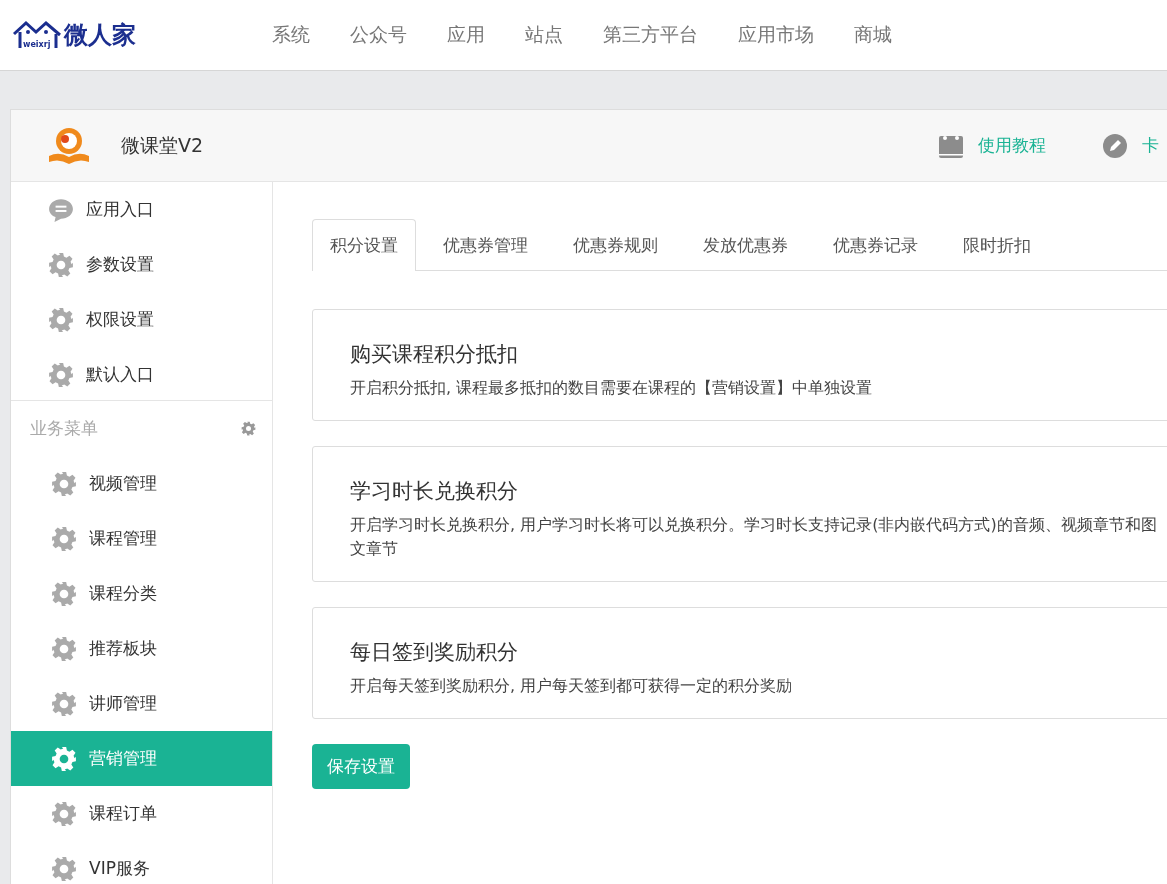 The image size is (1167, 884). Describe the element at coordinates (754, 537) in the screenshot. I see `card-description: 开启学习时长兑换积分, 用户学习时长将可以兑换积分。学习时长支持记录(非内嵌代码方式)的音频、视频章节和图文章节` at that location.